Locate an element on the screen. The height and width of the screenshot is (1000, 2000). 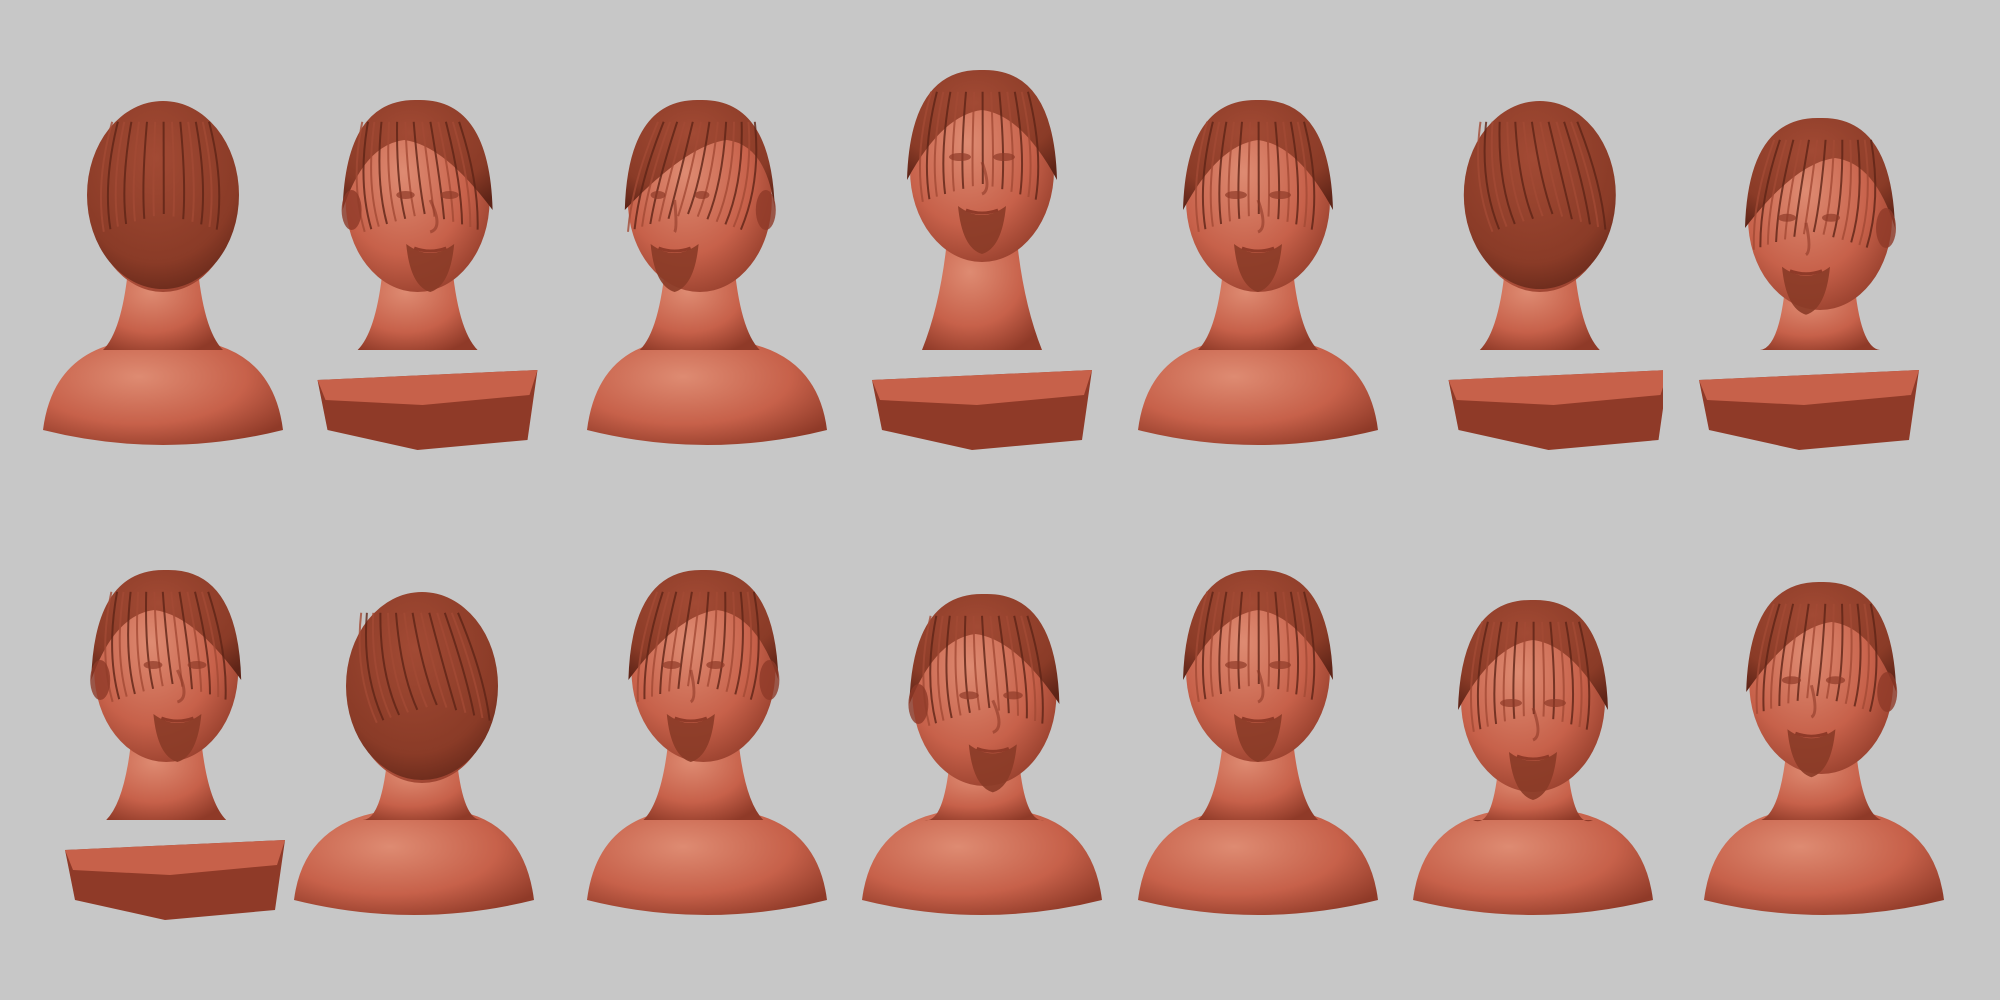
bust-render-three-quarter-left-down is located at coordinates (1824, 750).